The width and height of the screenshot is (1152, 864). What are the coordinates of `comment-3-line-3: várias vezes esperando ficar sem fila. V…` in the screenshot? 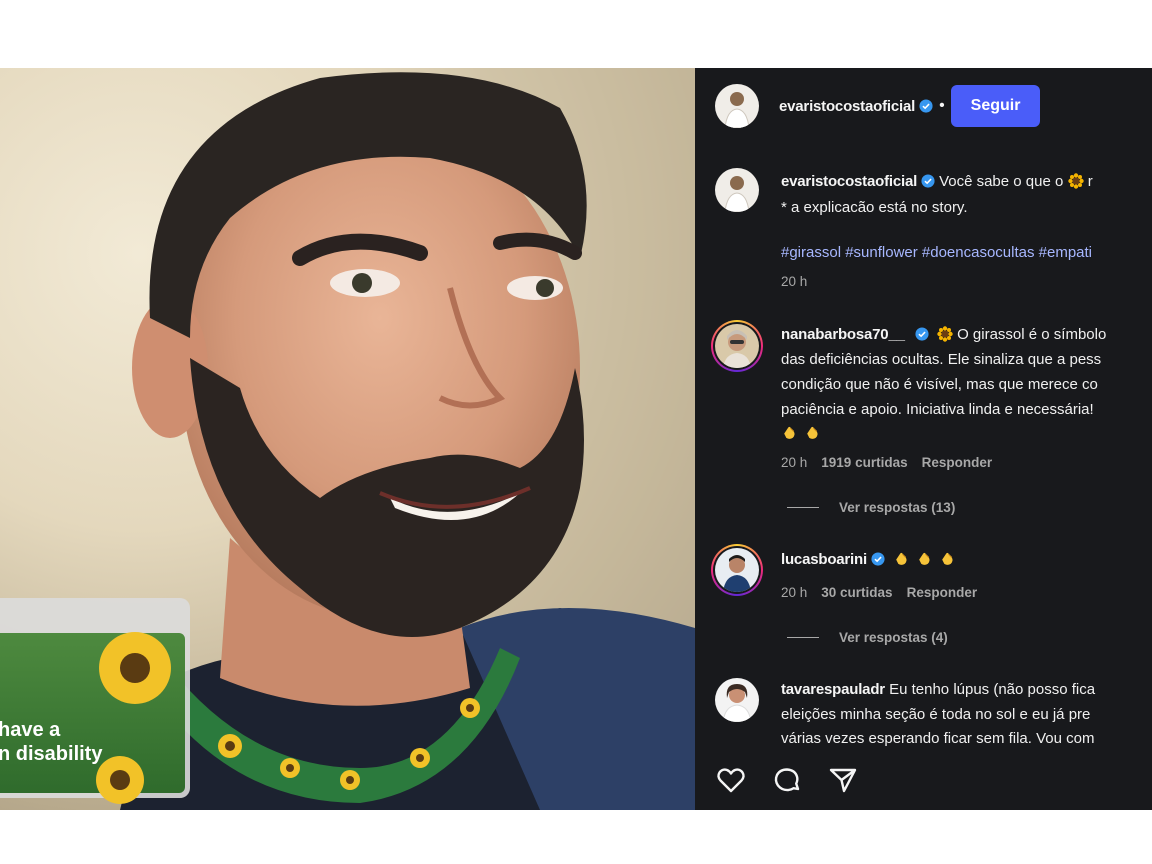 It's located at (938, 738).